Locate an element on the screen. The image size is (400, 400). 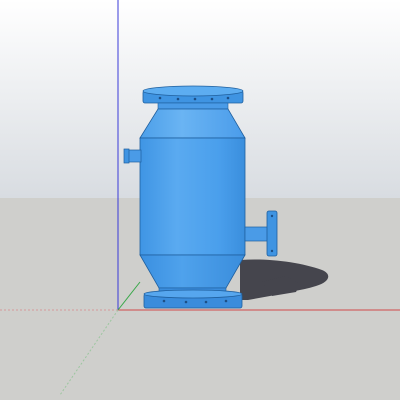
top-flange is located at coordinates (193, 94).